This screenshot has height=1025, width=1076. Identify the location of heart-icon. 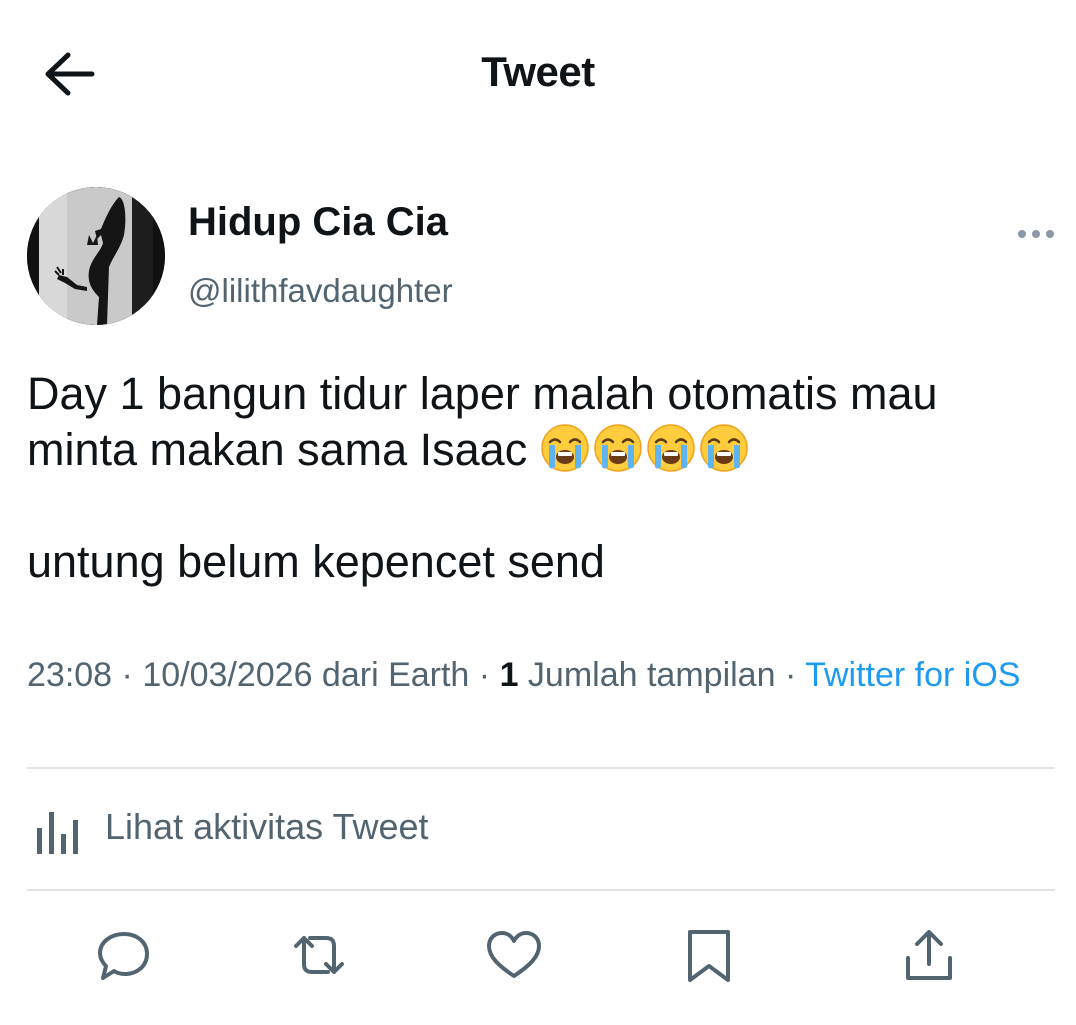
(514, 954).